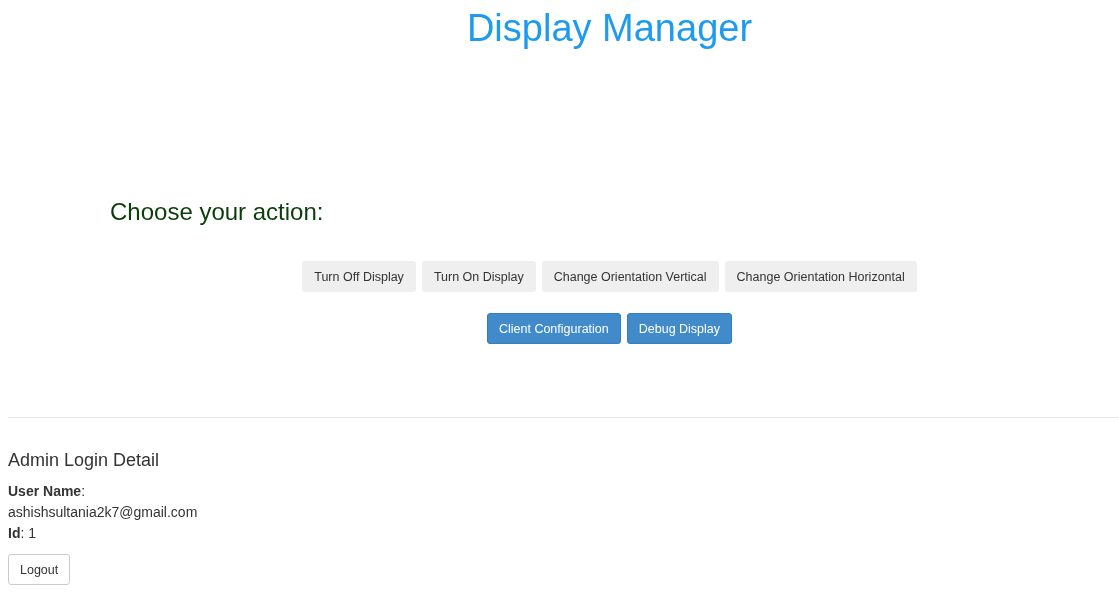 The height and width of the screenshot is (601, 1119). I want to click on prompt-heading: Choose your action:, so click(217, 212).